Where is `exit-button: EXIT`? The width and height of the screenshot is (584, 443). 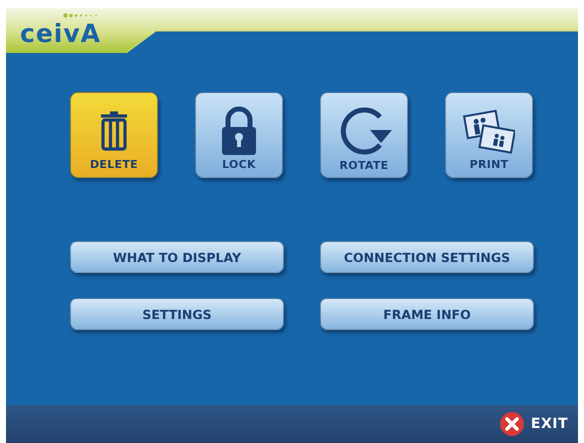
exit-button: EXIT is located at coordinates (534, 424).